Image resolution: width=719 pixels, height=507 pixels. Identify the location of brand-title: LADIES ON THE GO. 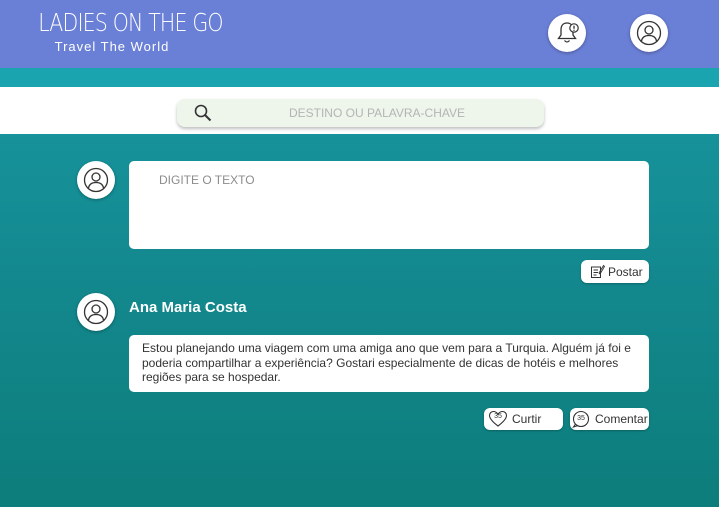
(130, 22).